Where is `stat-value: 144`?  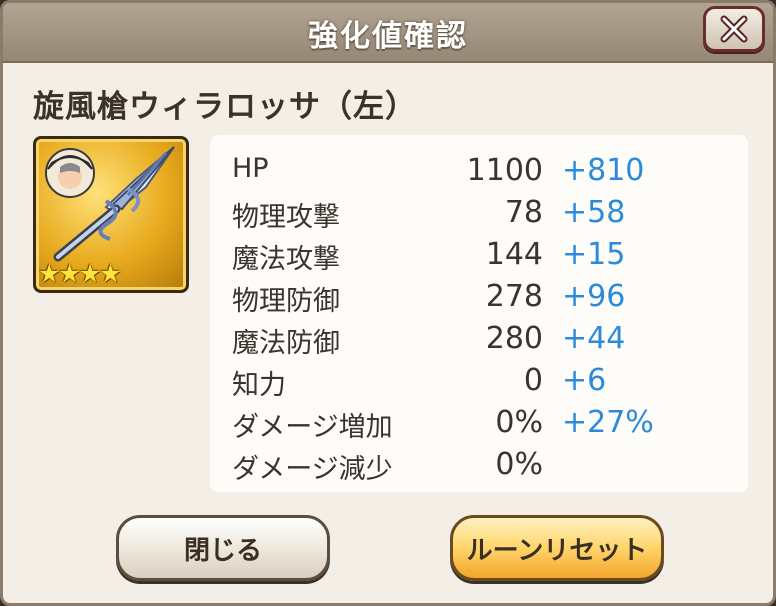
stat-value: 144 is located at coordinates (514, 254).